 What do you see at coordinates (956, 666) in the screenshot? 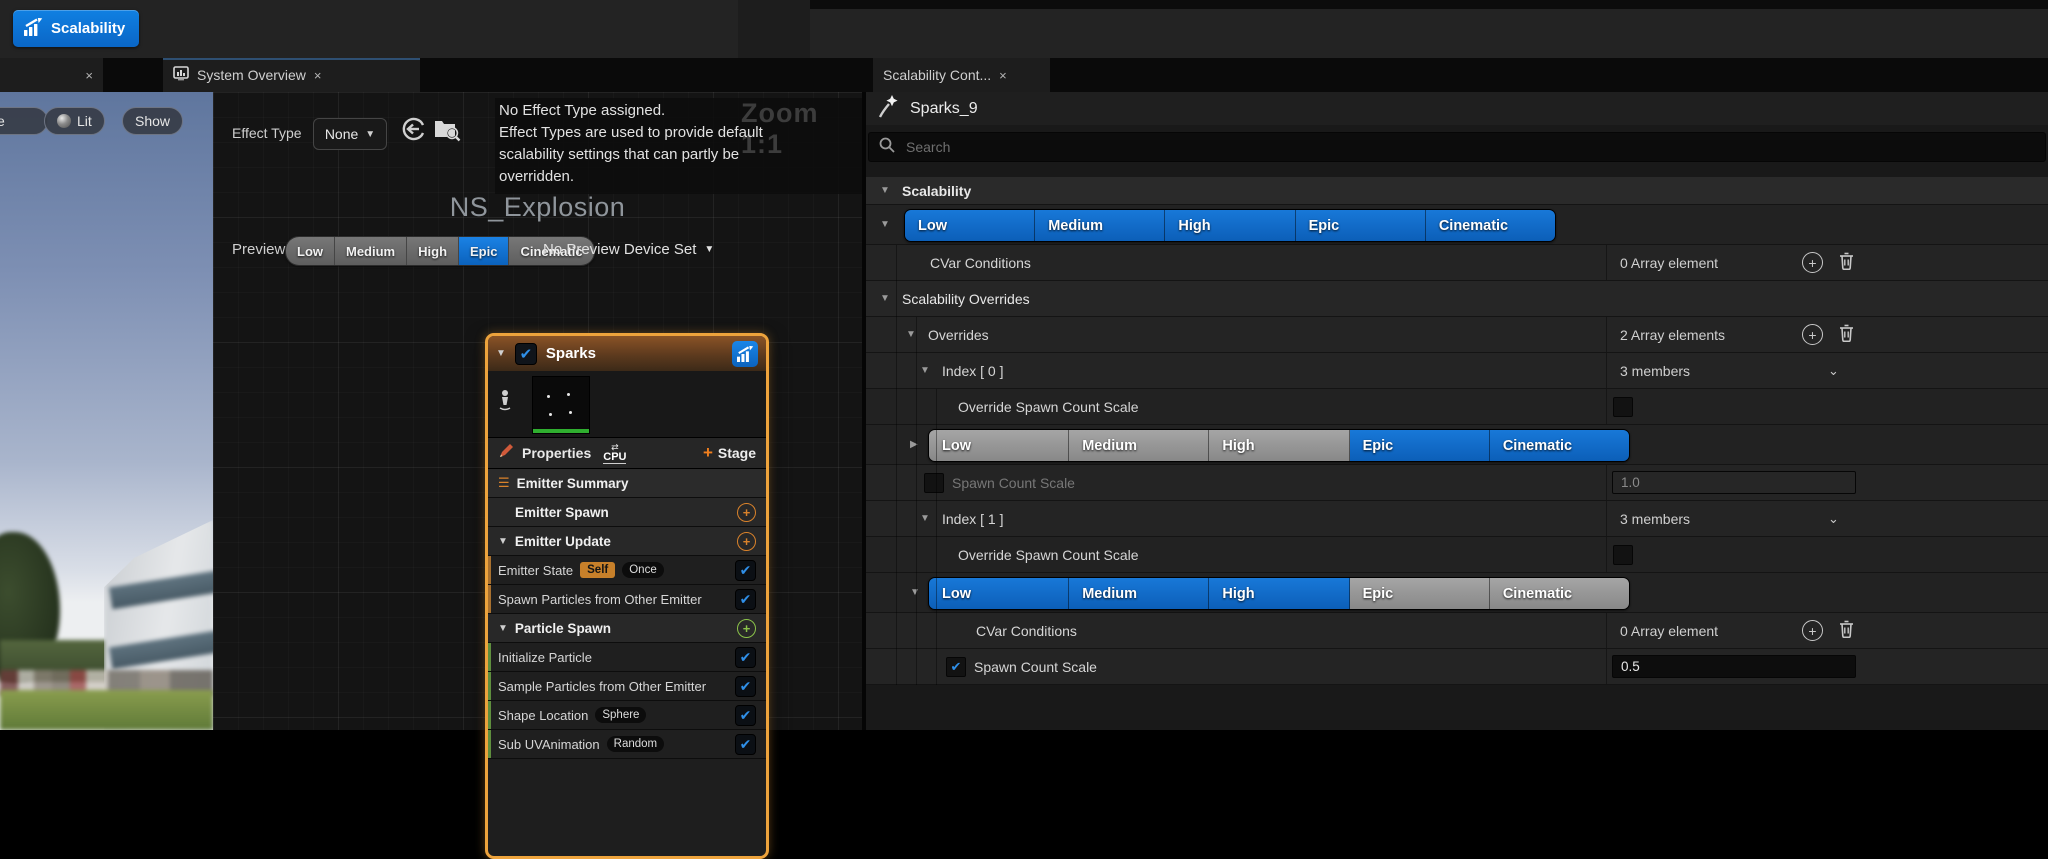
I see `property-checkbox-checked: ✔` at bounding box center [956, 666].